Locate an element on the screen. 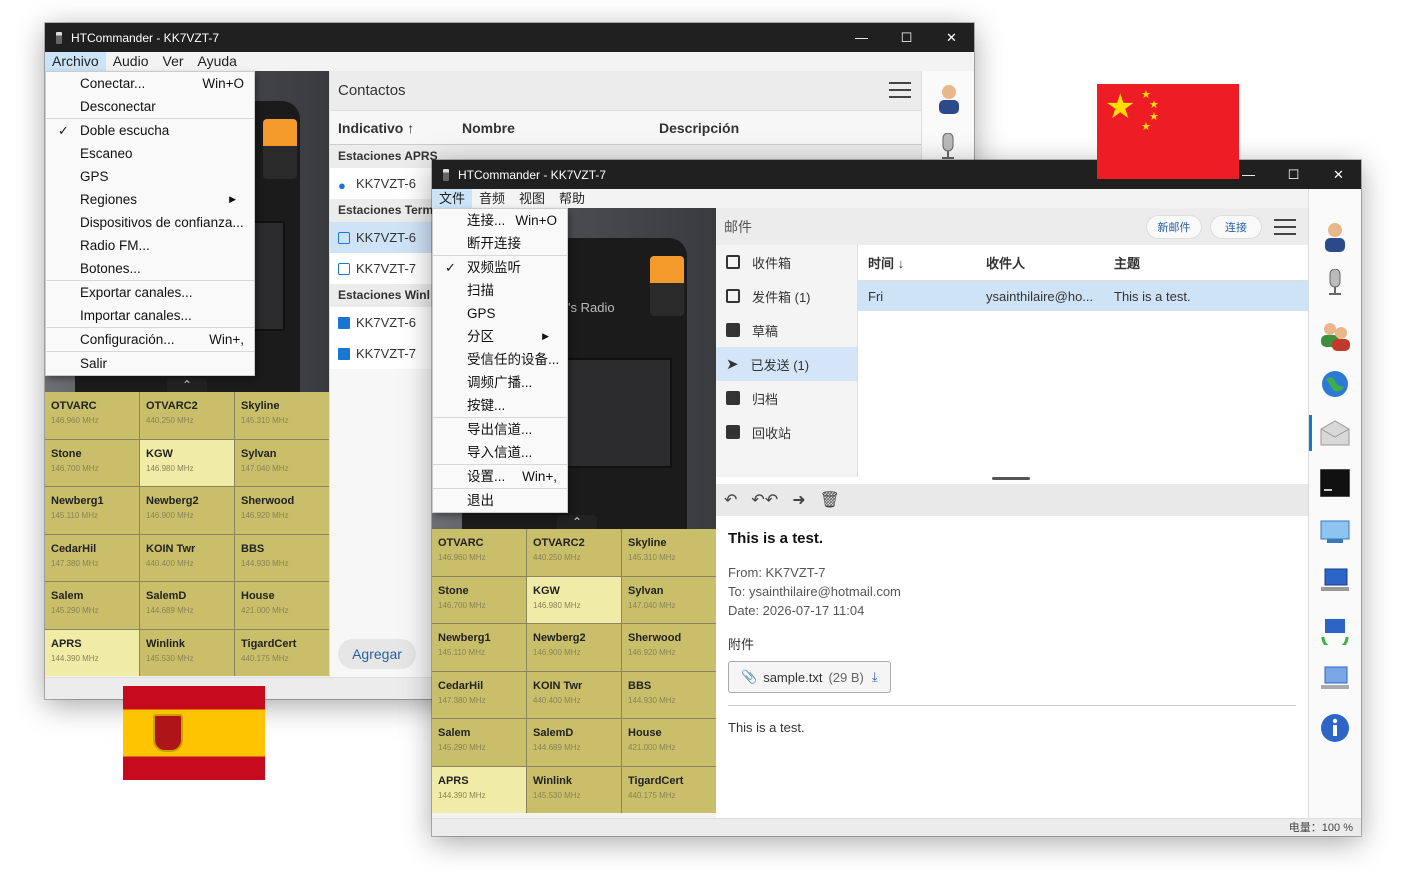 This screenshot has height=893, width=1406. delete-icon: 🗑 is located at coordinates (830, 500).